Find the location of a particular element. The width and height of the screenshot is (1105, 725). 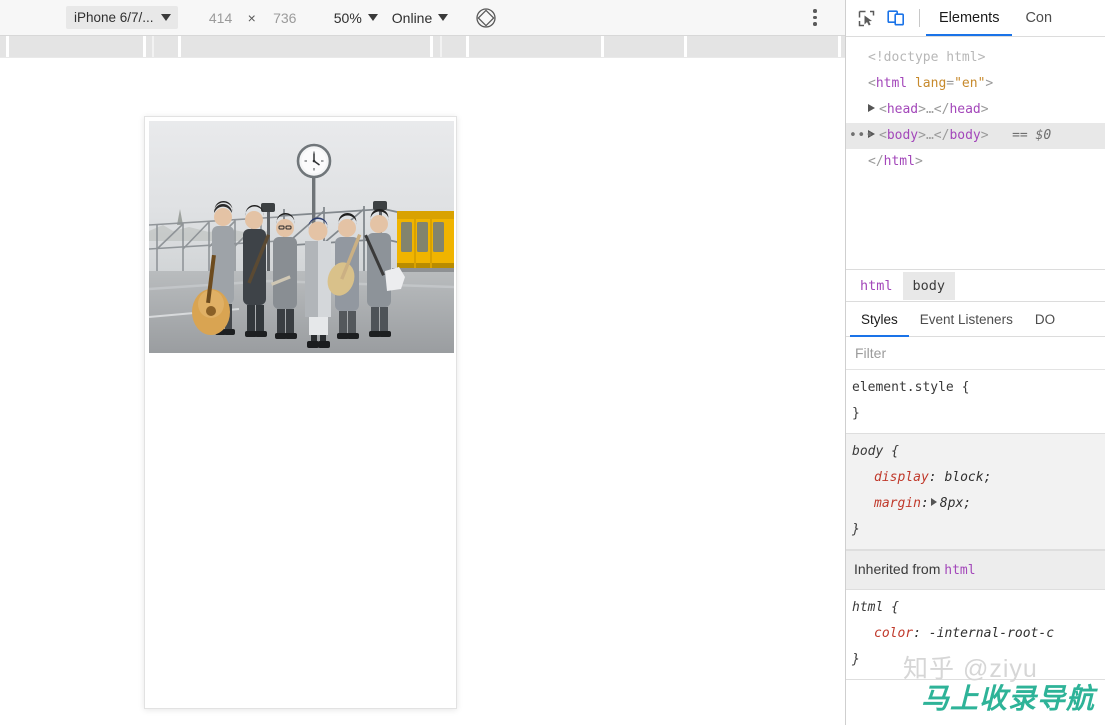

devtools-tabbar: Elements Con is located at coordinates (975, 18).